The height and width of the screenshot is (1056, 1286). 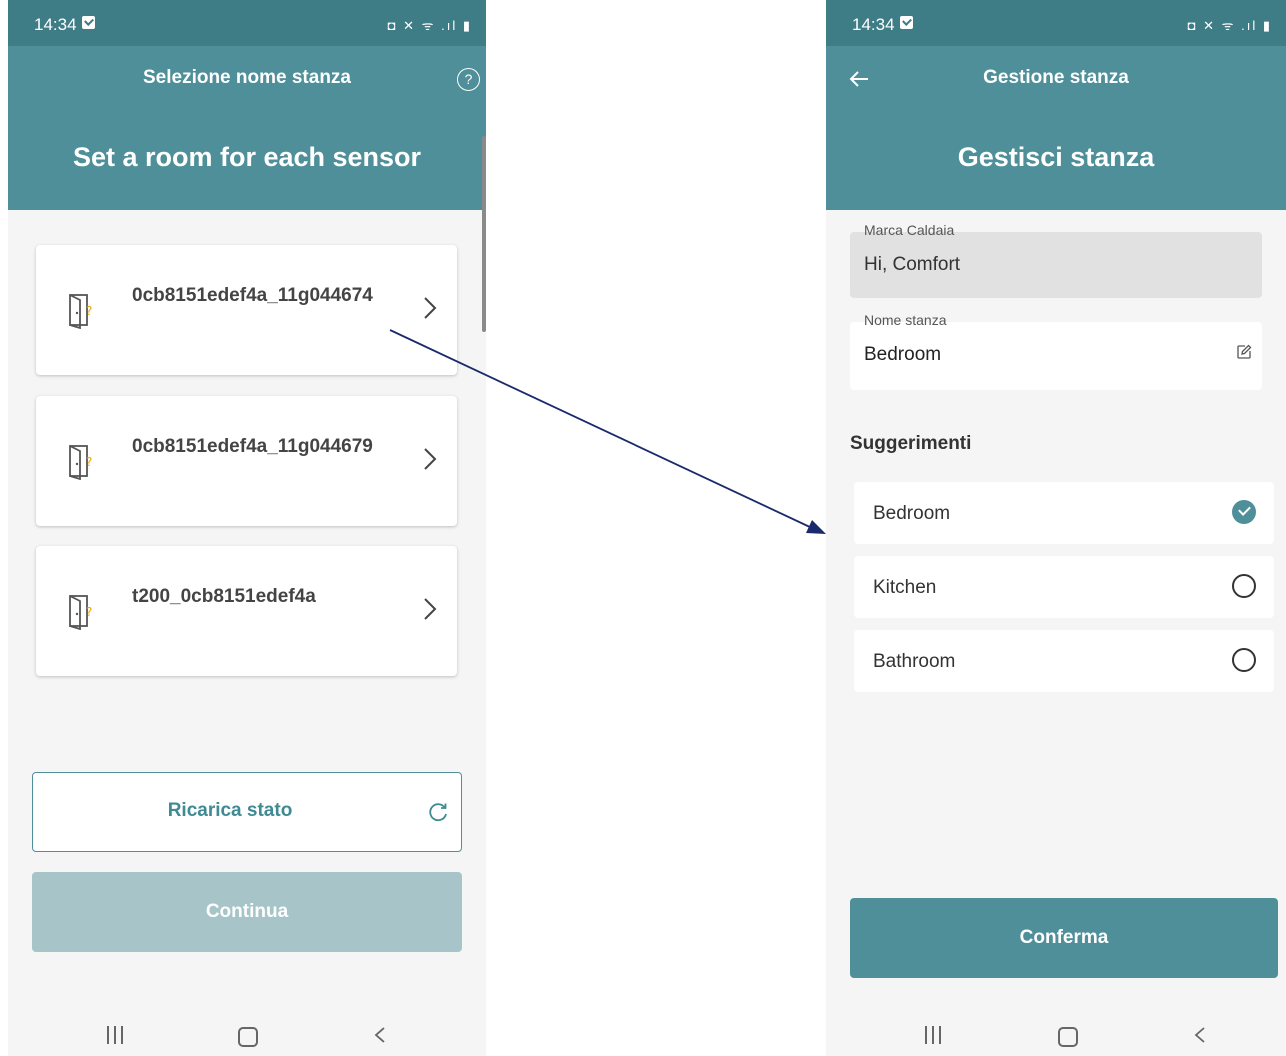 I want to click on sensor-name: 0cb8151edef4a_11g044674, so click(x=252, y=295).